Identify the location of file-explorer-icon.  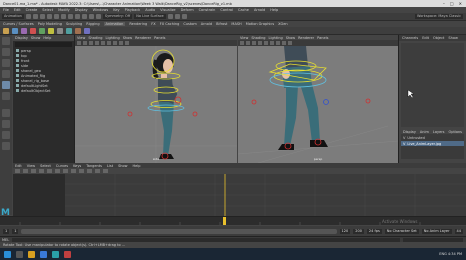
(31, 254).